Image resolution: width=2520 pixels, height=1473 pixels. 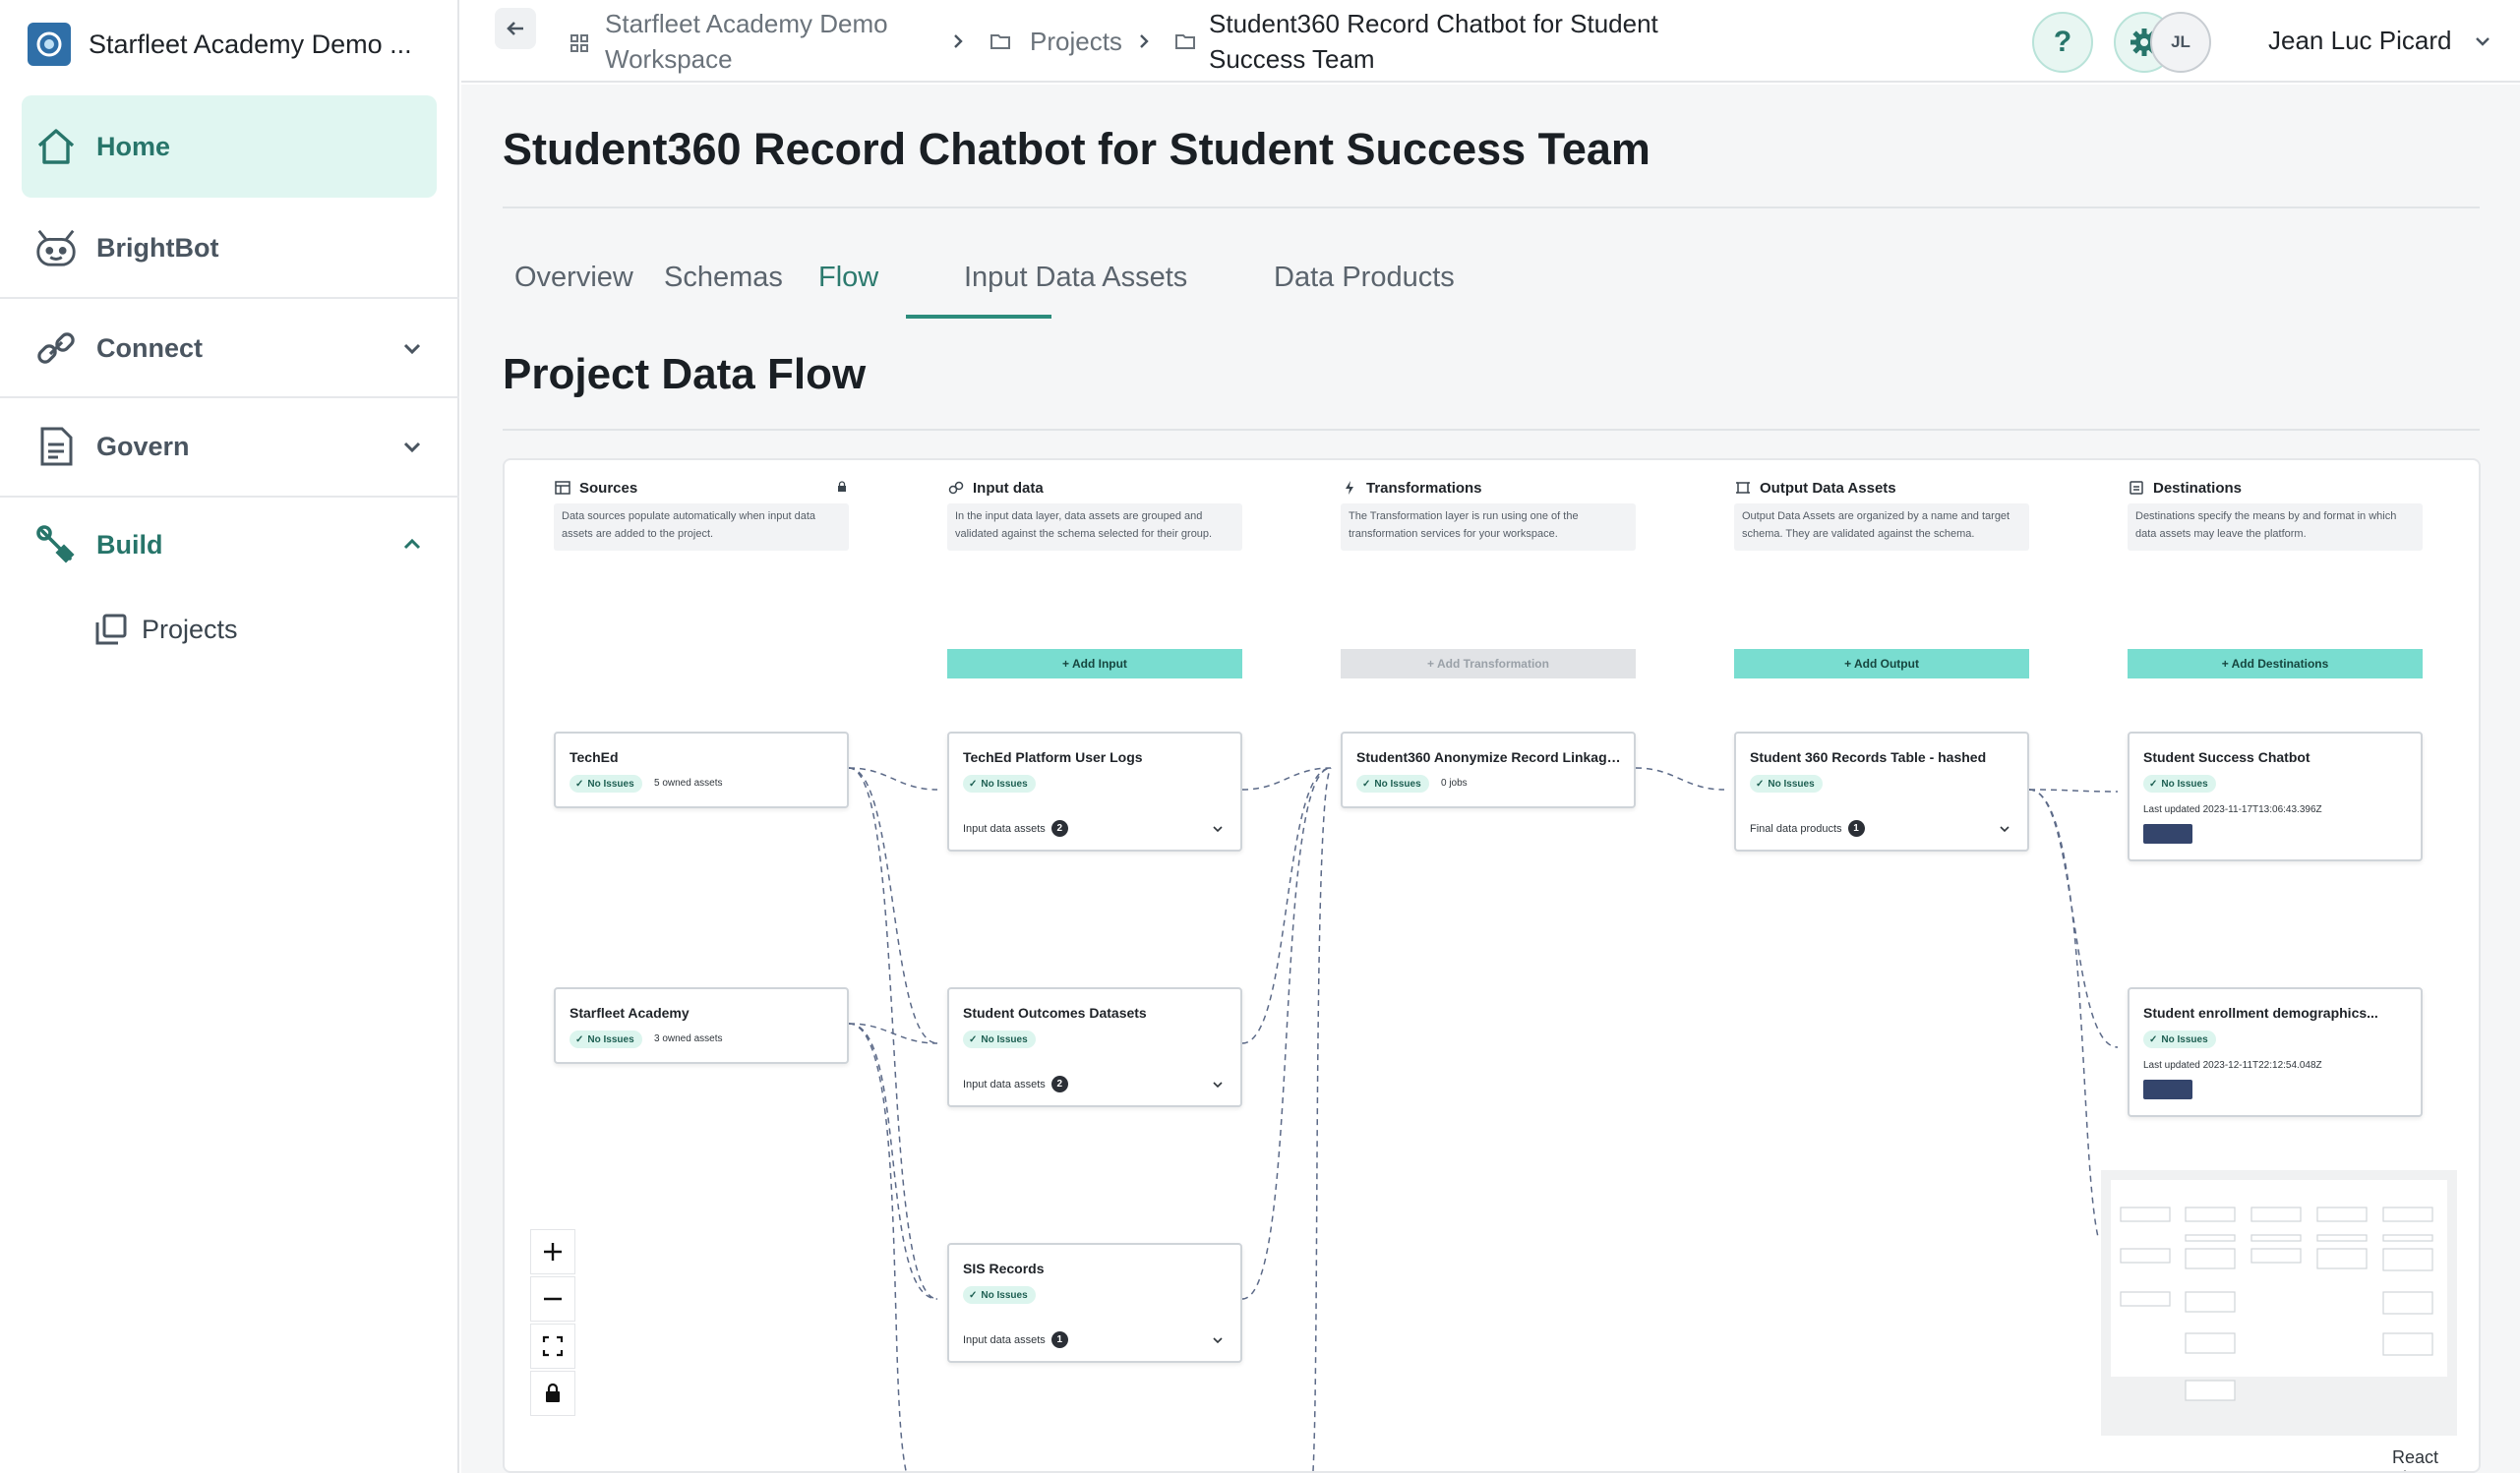 I want to click on minus-icon, so click(x=553, y=1299).